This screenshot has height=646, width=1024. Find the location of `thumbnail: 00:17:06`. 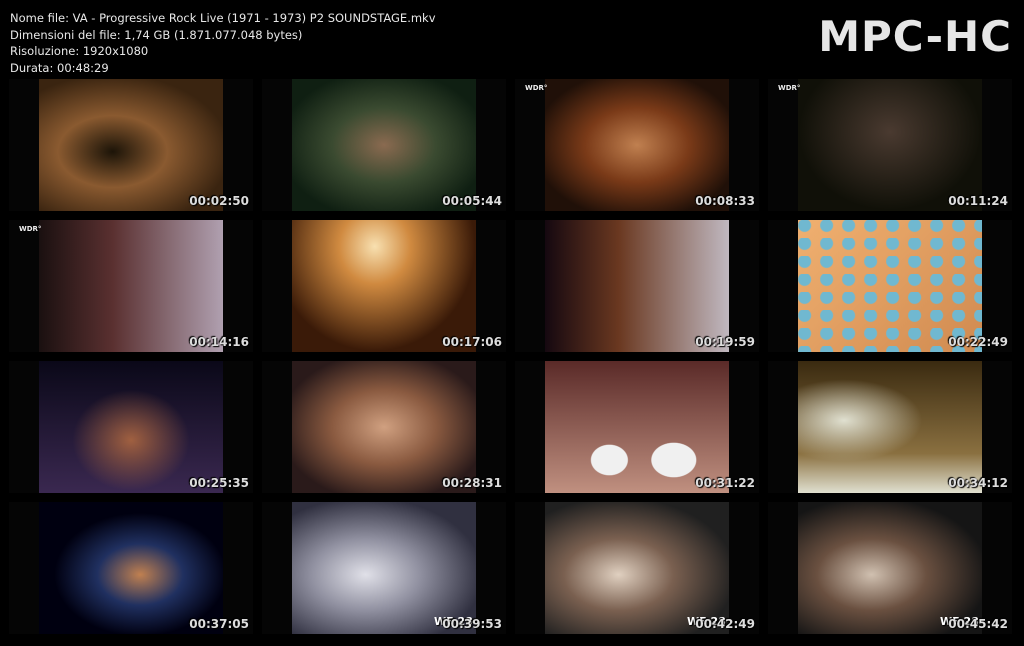

thumbnail: 00:17:06 is located at coordinates (384, 286).